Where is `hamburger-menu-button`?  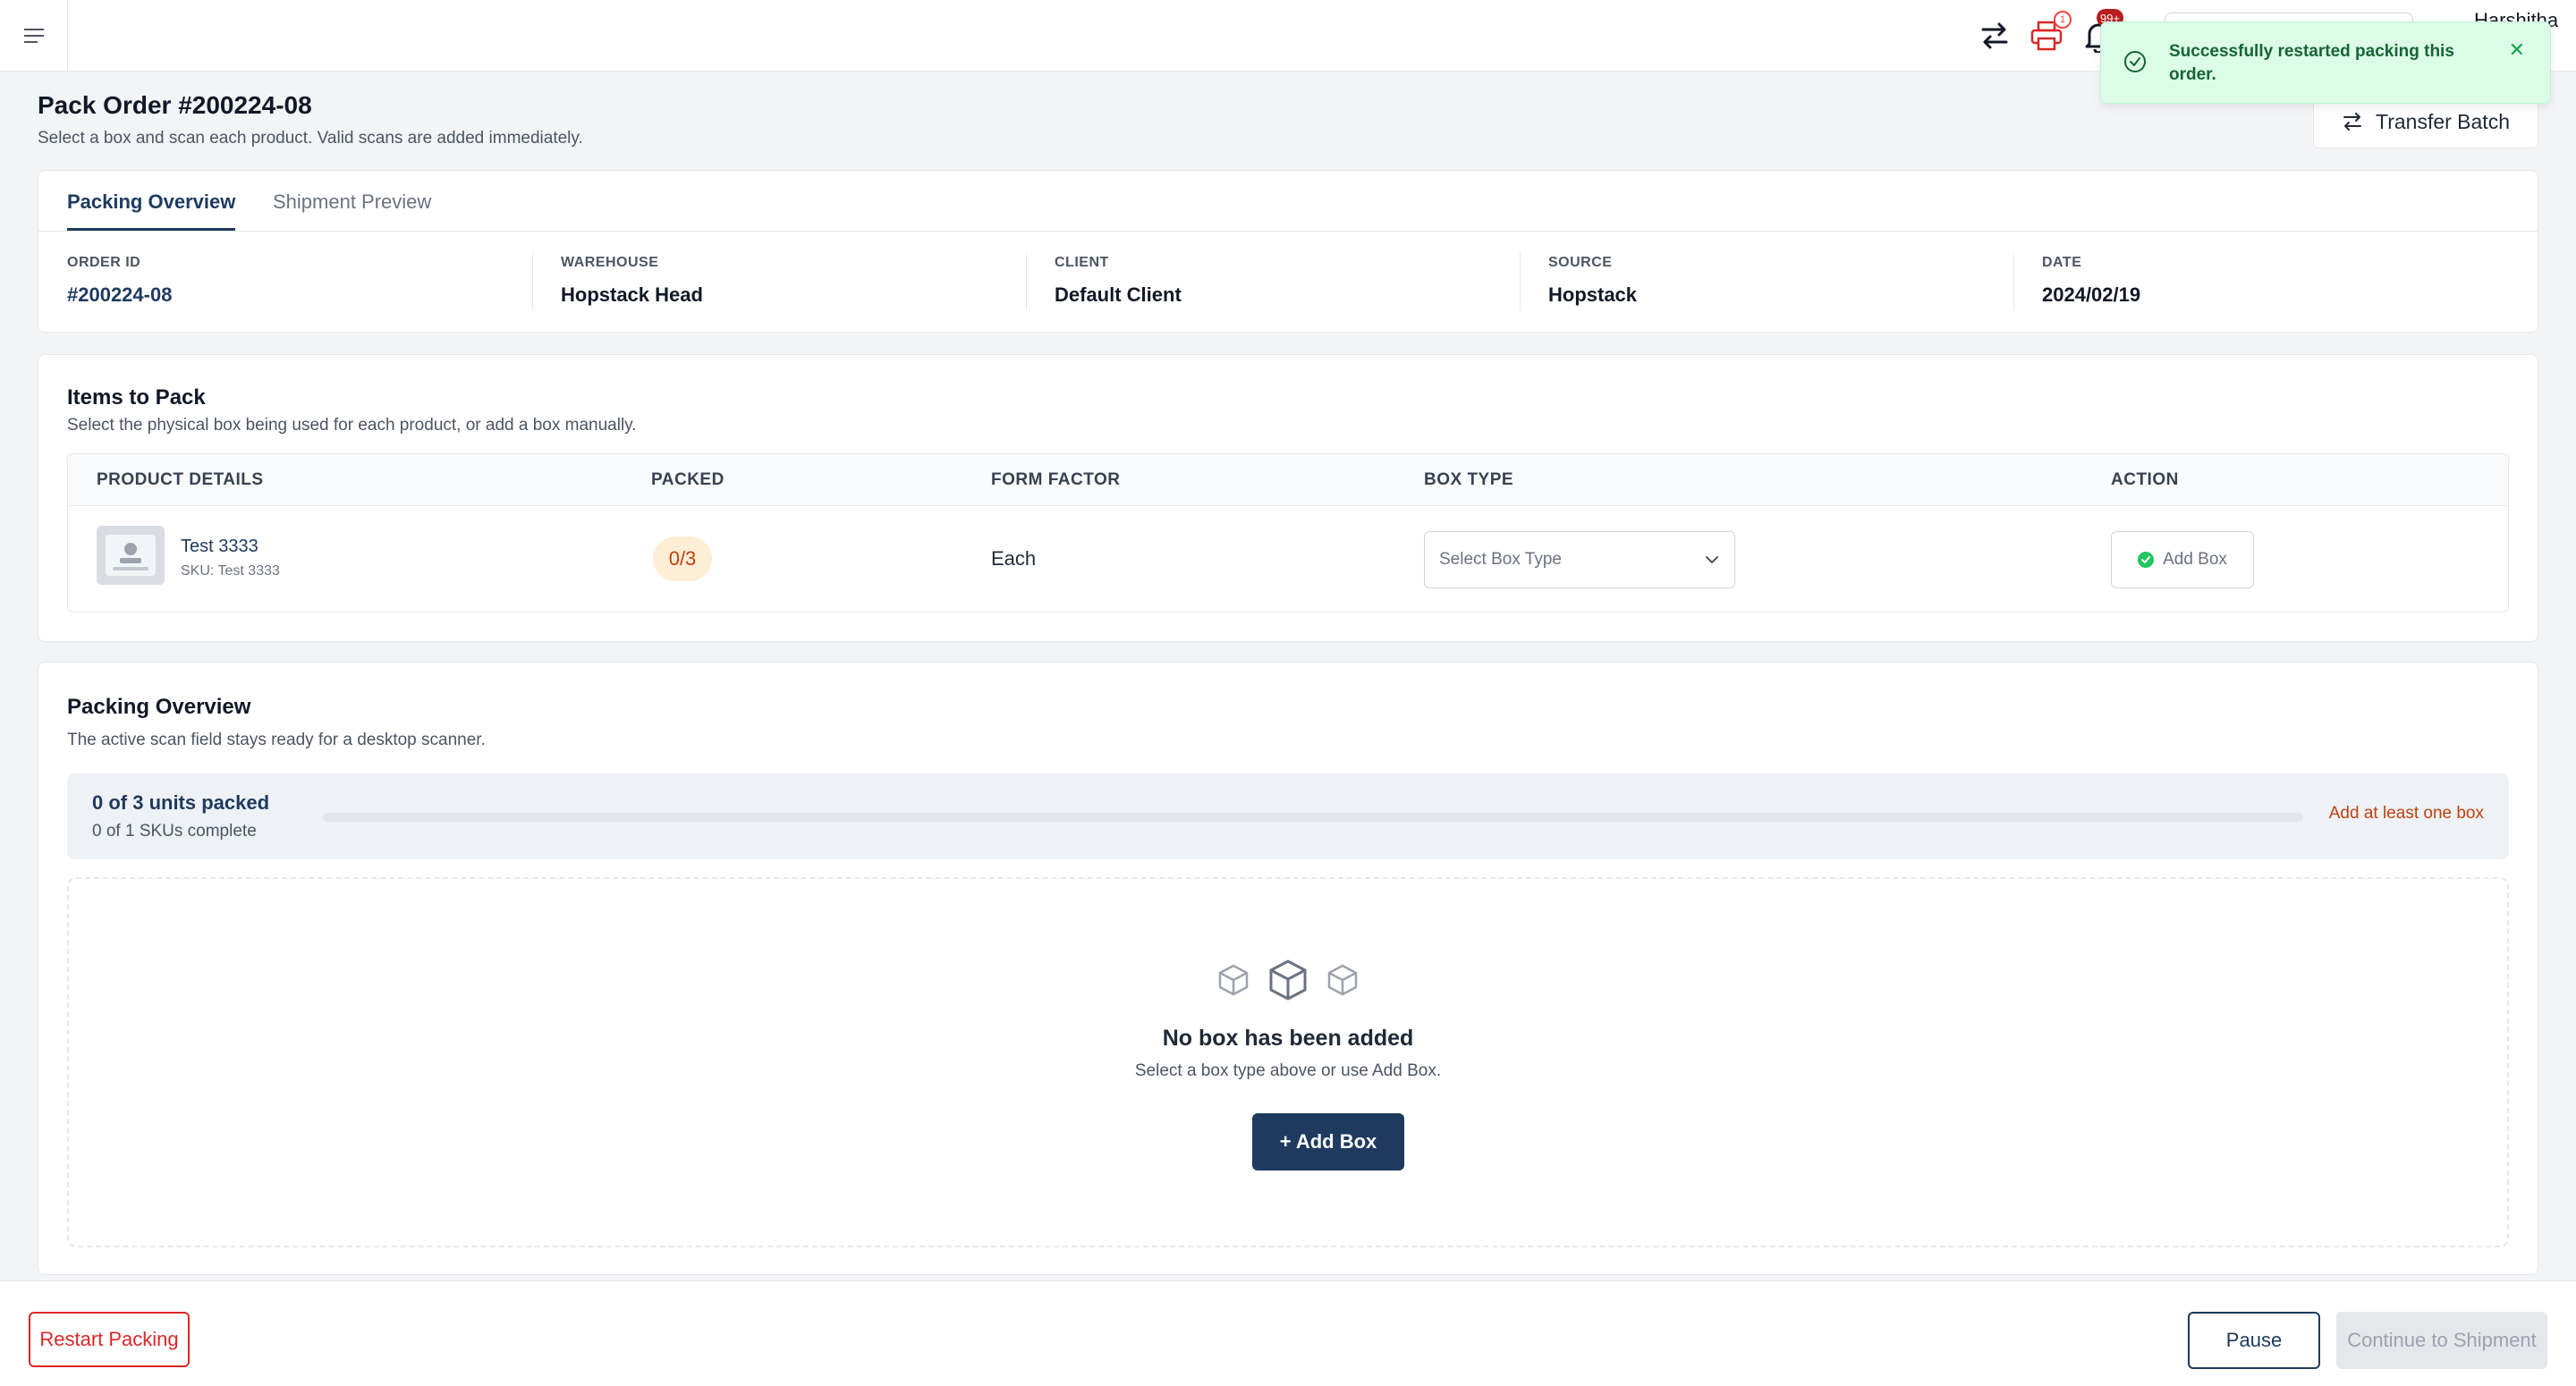 hamburger-menu-button is located at coordinates (34, 36).